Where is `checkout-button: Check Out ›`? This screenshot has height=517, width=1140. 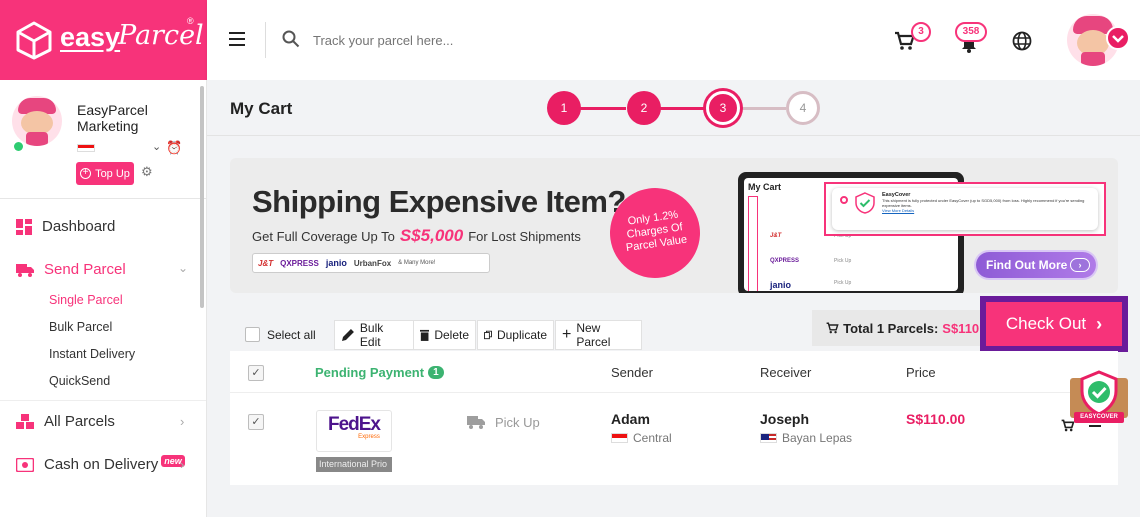 checkout-button: Check Out › is located at coordinates (1054, 324).